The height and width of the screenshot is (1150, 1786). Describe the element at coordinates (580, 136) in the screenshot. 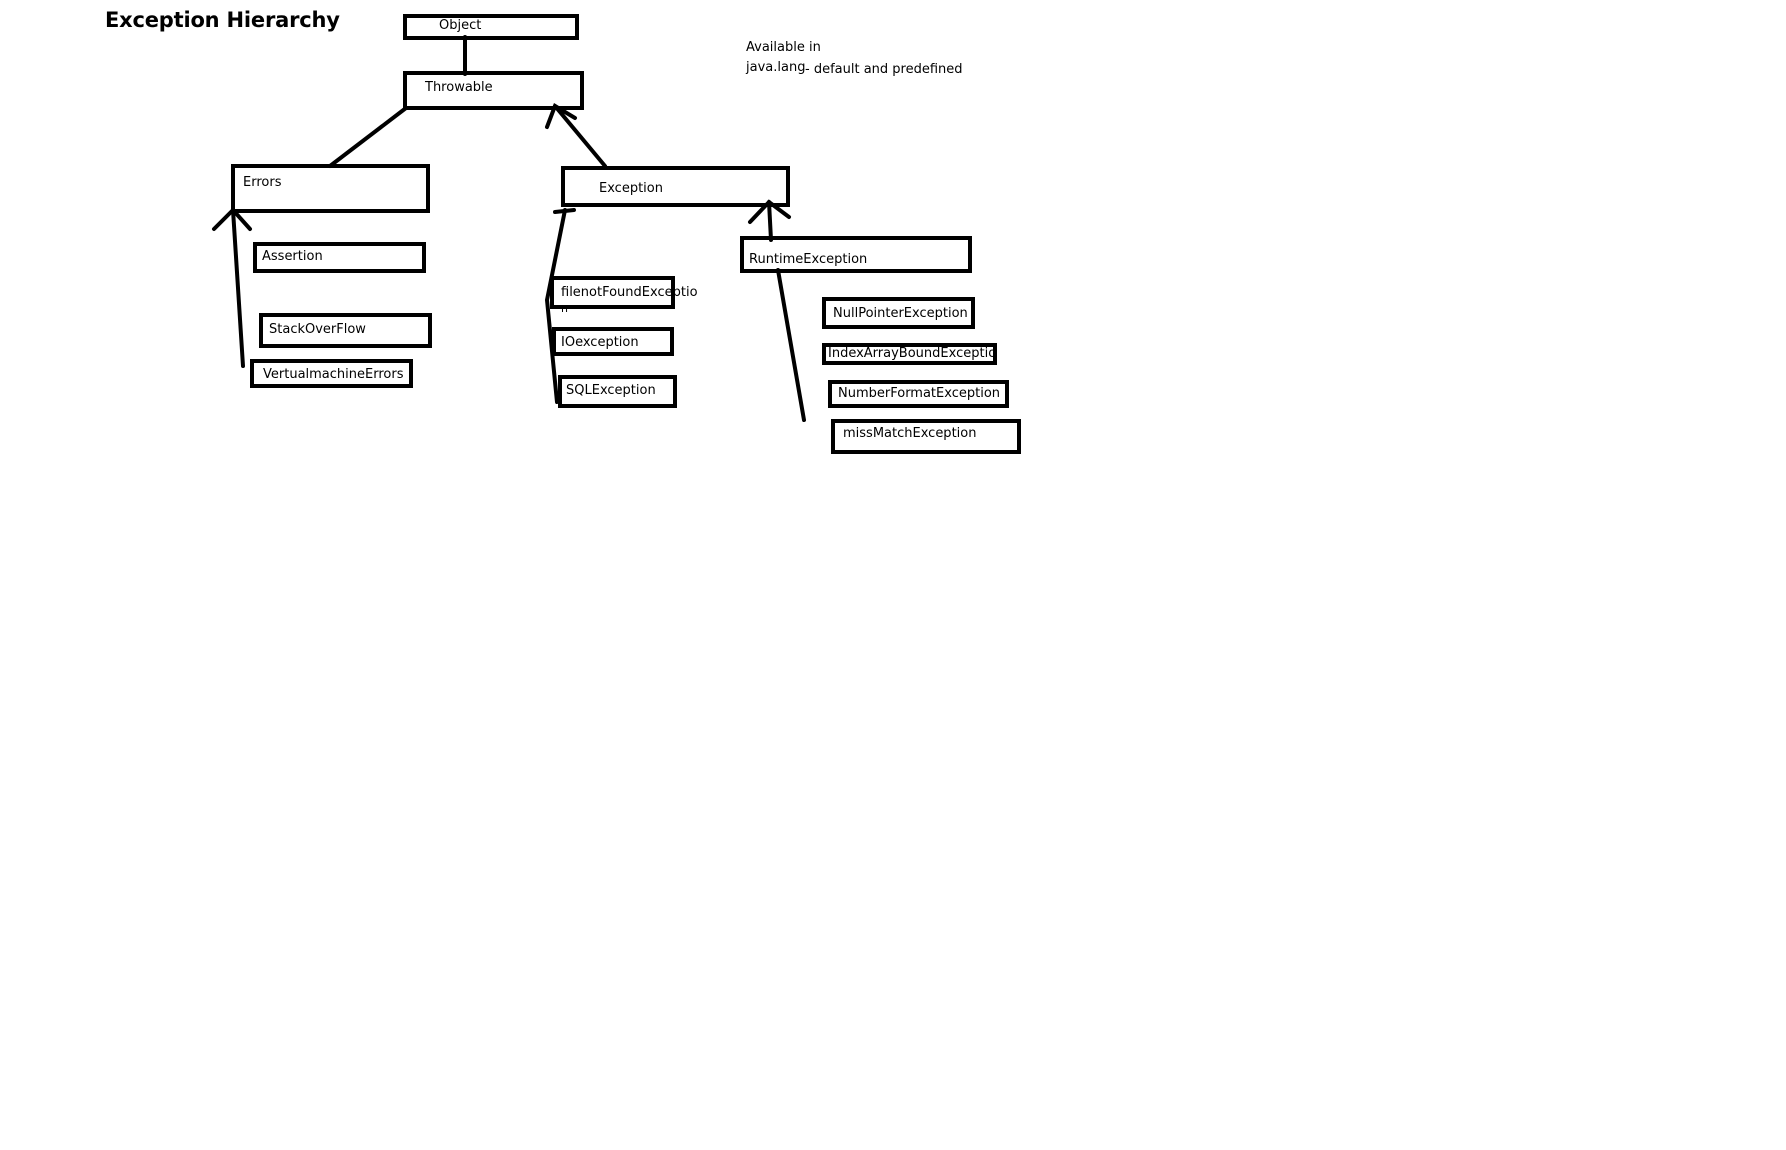

I see `arrow-exception-throwable` at that location.